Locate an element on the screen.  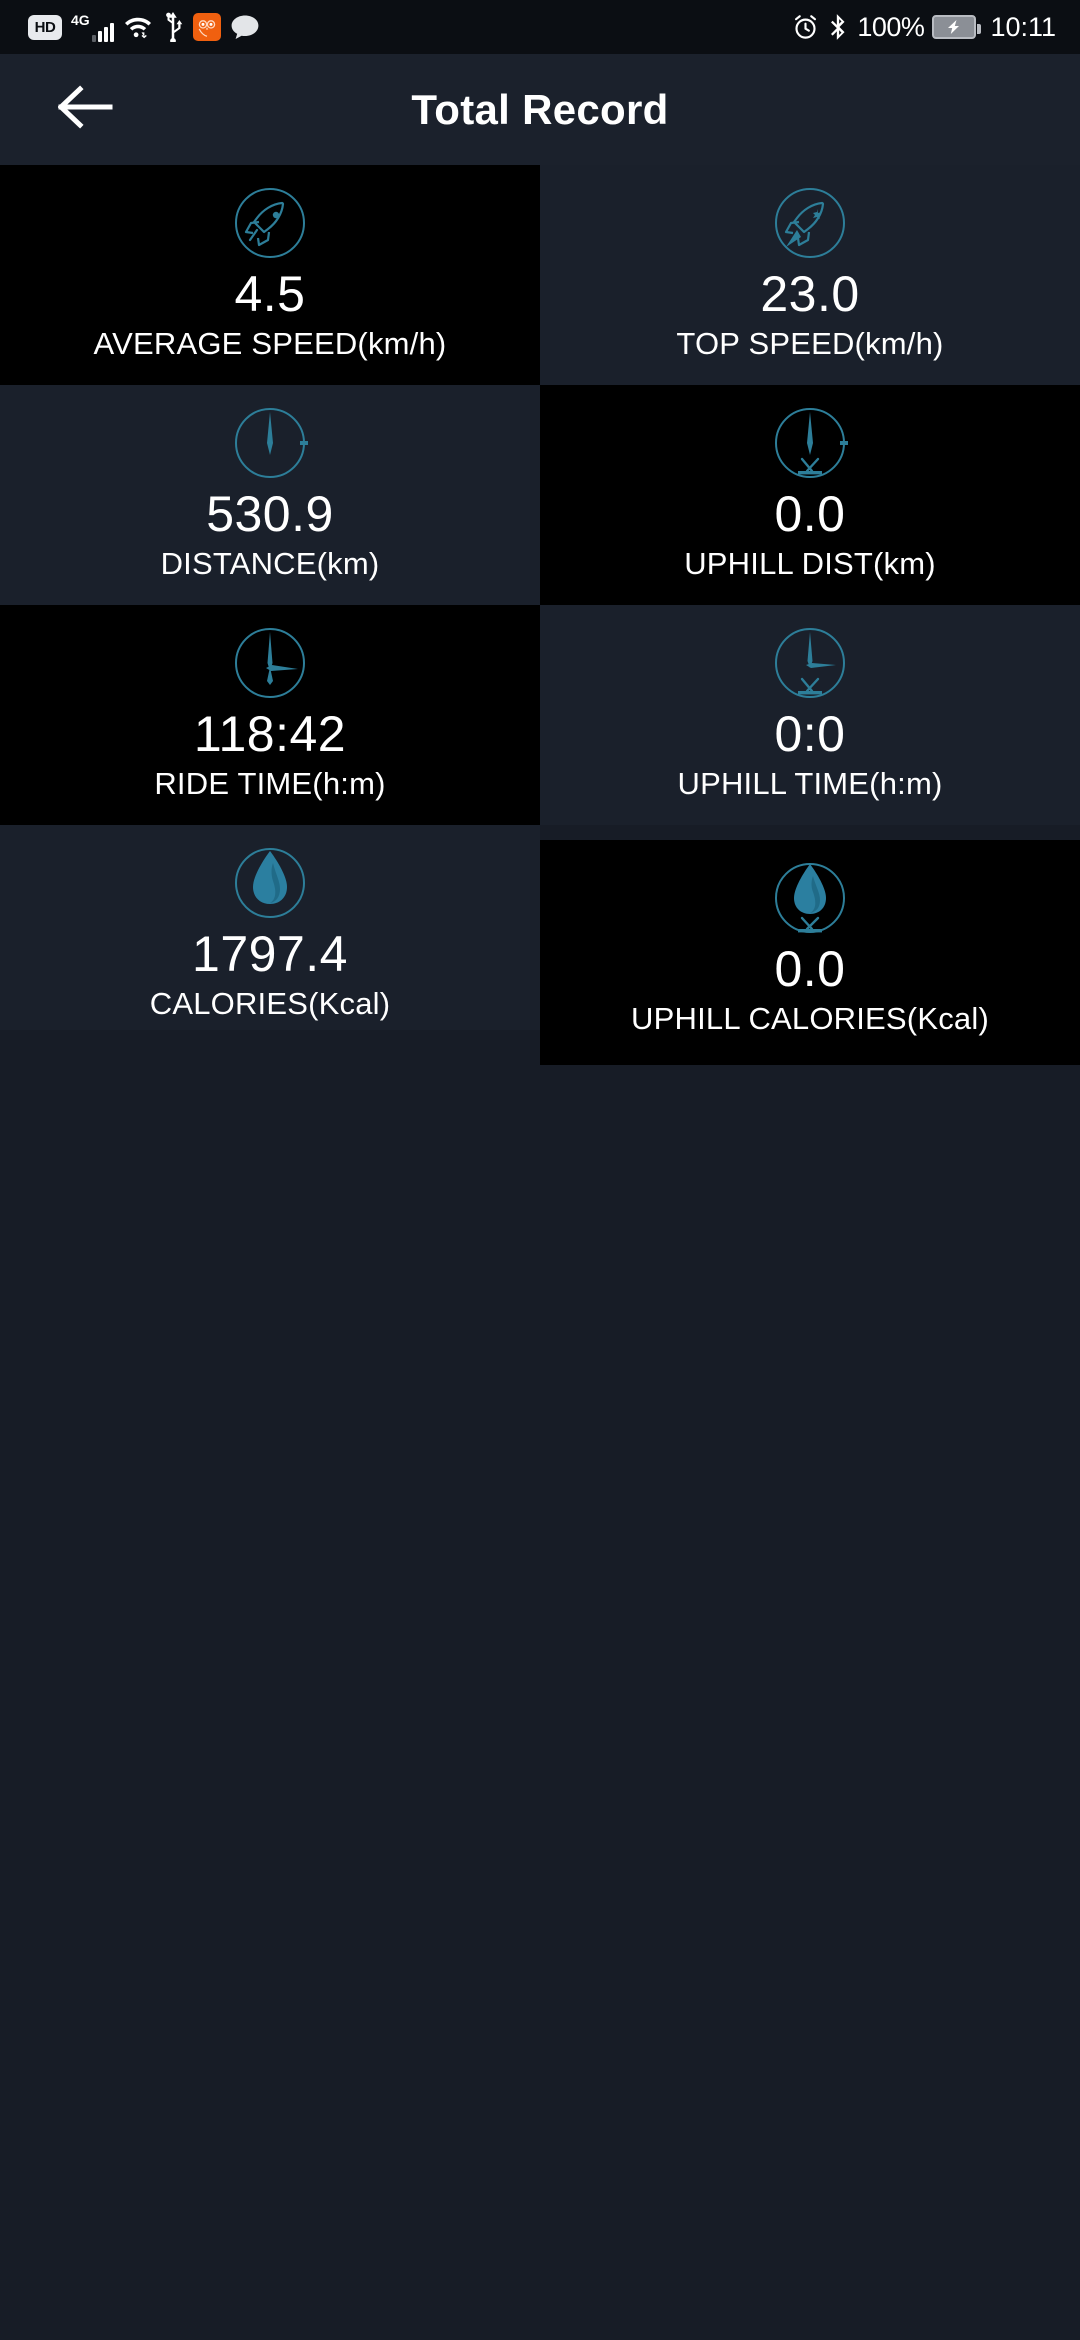
stat-card: 0.0 UPHILL CALORIES(Kcal) is located at coordinates (810, 952).